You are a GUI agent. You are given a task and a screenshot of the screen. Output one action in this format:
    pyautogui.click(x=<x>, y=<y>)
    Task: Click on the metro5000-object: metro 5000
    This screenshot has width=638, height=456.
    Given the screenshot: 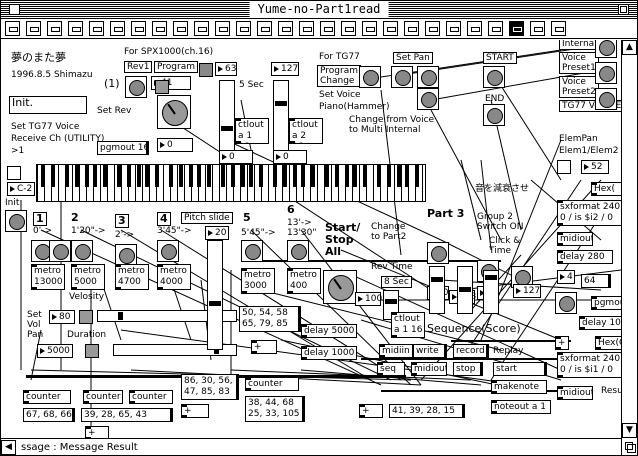 What is the action you would take?
    pyautogui.click(x=88, y=277)
    